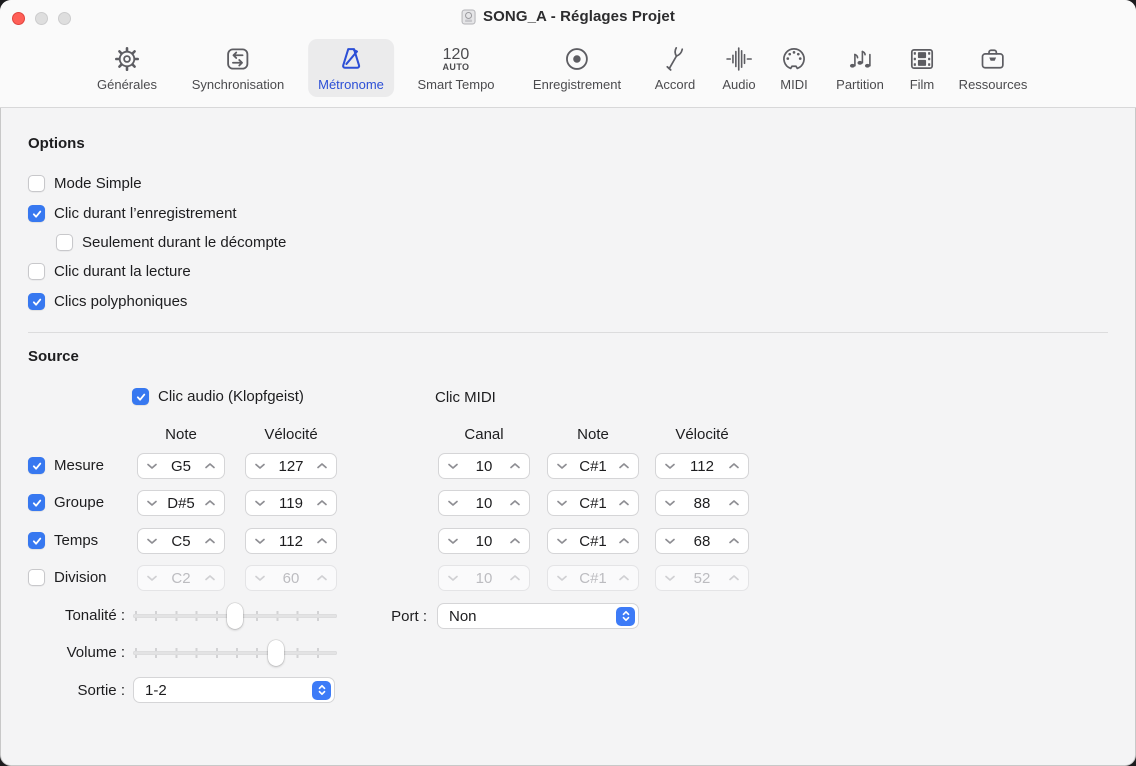  What do you see at coordinates (109, 271) in the screenshot?
I see `checkbox-click-during-playback: Clic durant la lecture` at bounding box center [109, 271].